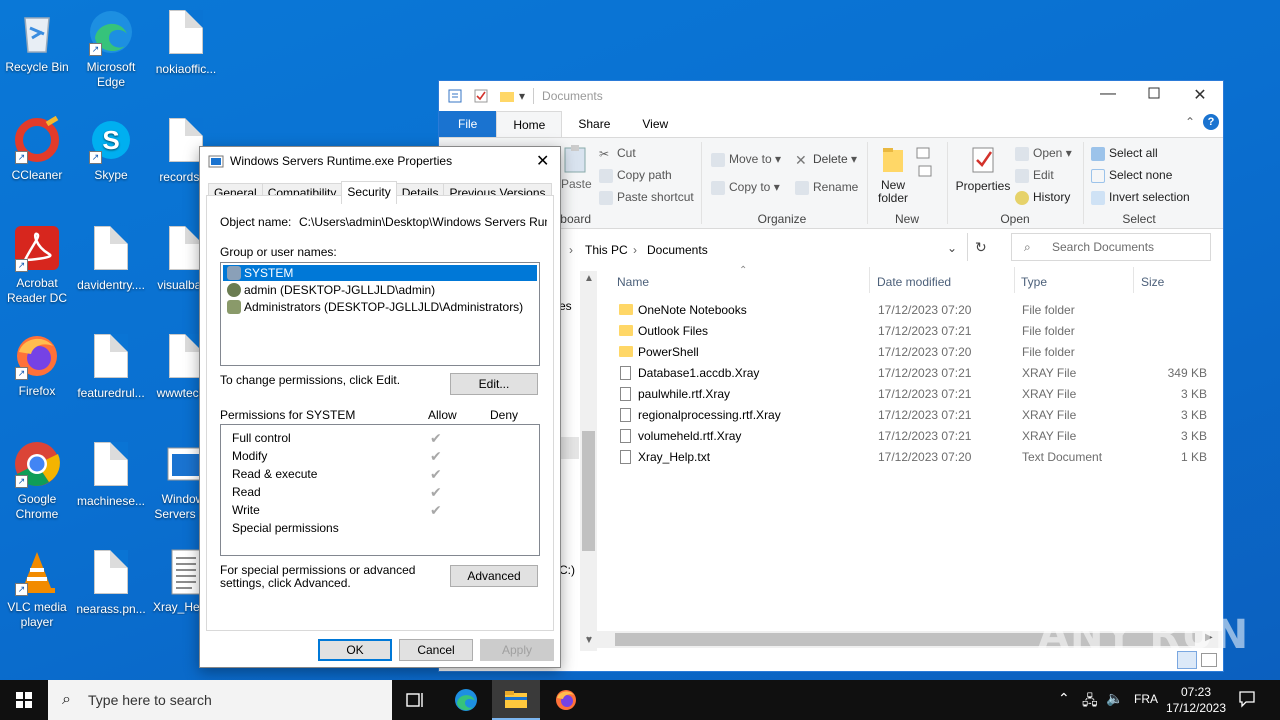 The image size is (1280, 720). What do you see at coordinates (24, 700) in the screenshot?
I see `start-button` at bounding box center [24, 700].